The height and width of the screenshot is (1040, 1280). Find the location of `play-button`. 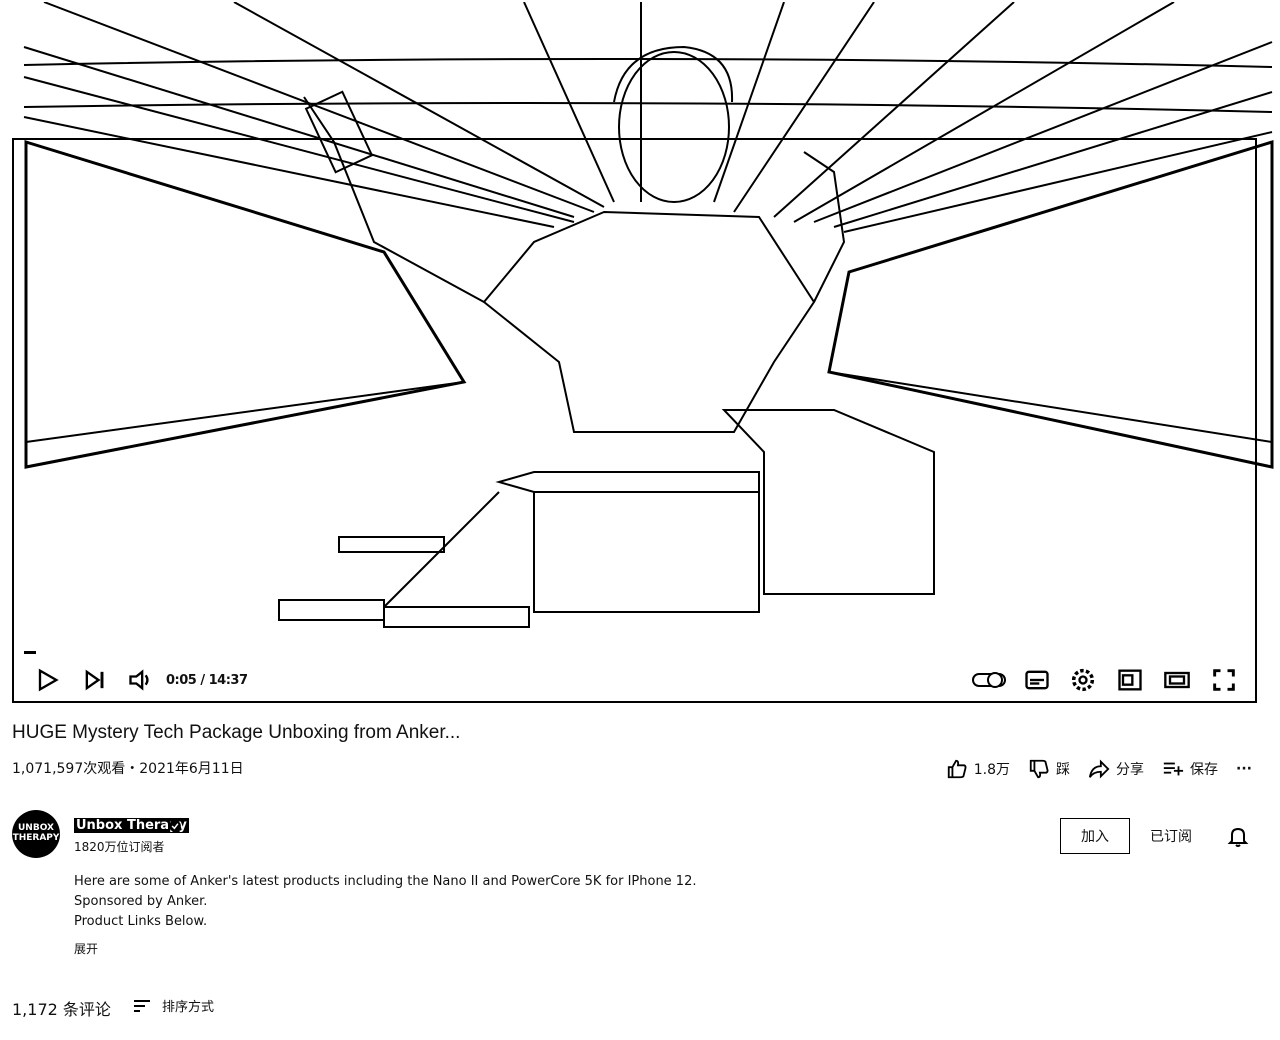

play-button is located at coordinates (47, 680).